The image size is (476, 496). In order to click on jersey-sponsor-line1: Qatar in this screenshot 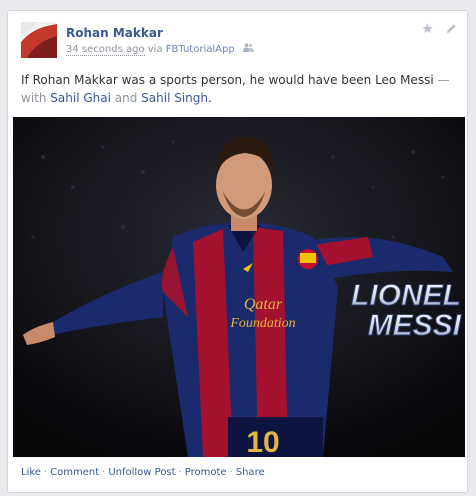, I will do `click(263, 304)`.